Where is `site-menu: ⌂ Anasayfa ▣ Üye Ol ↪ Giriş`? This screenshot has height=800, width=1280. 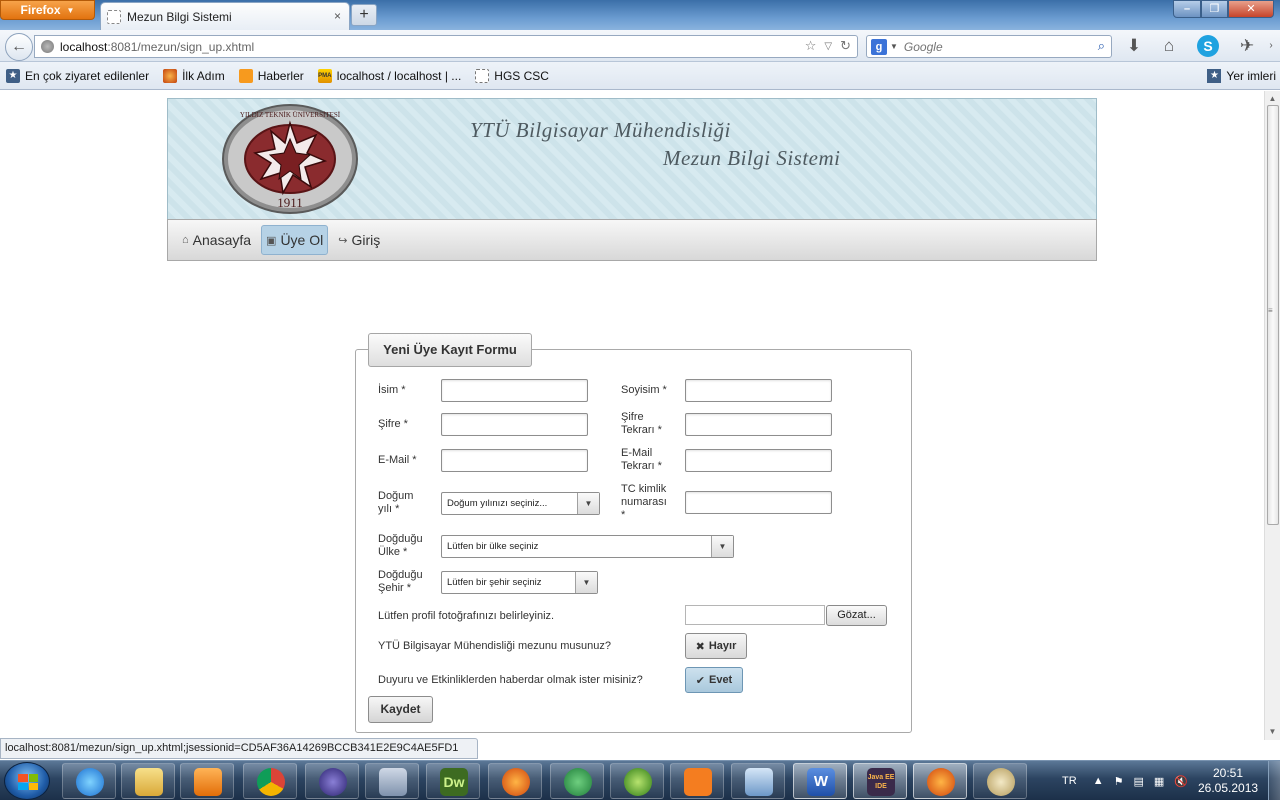 site-menu: ⌂ Anasayfa ▣ Üye Ol ↪ Giriş is located at coordinates (632, 240).